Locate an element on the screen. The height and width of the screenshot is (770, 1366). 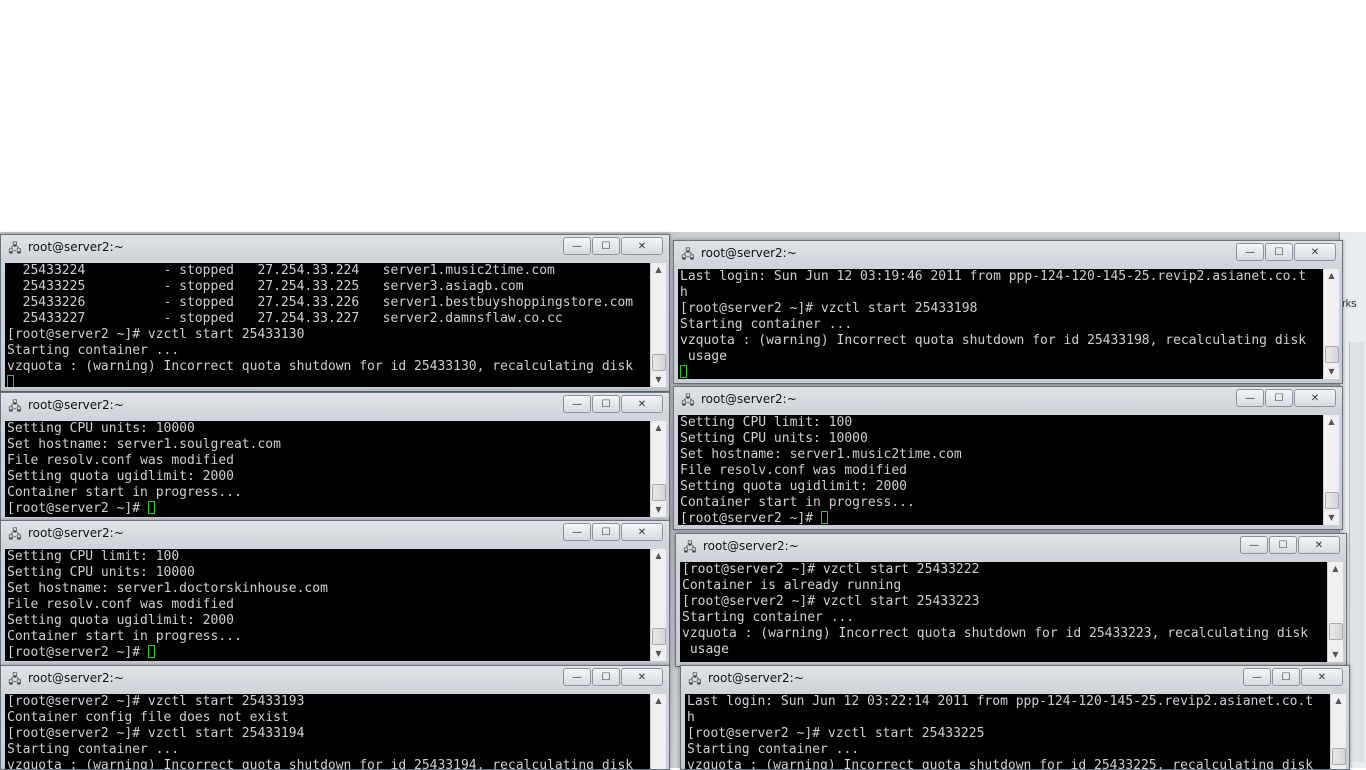
putty-icon: 🖧 is located at coordinates (690, 547).